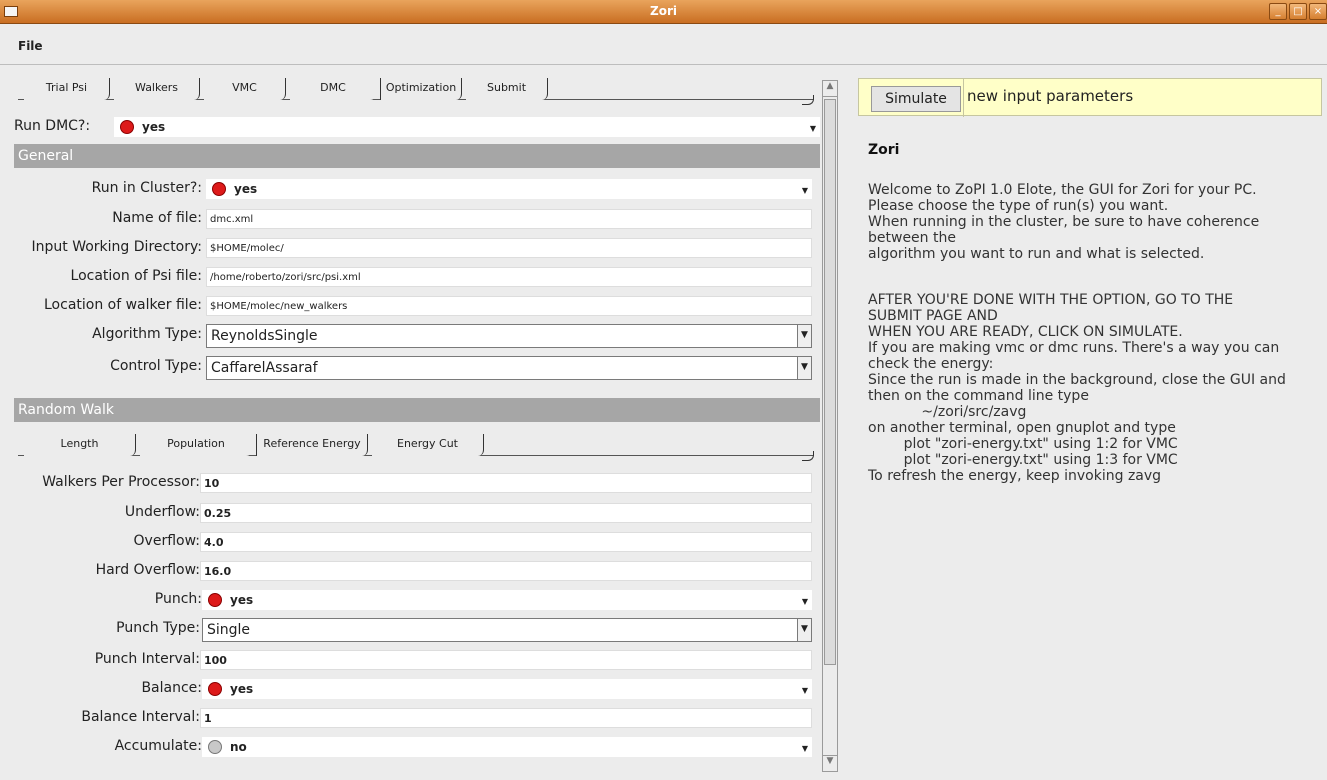 The width and height of the screenshot is (1327, 780). I want to click on left-panel-scrollbar: ▲ ▼, so click(830, 426).